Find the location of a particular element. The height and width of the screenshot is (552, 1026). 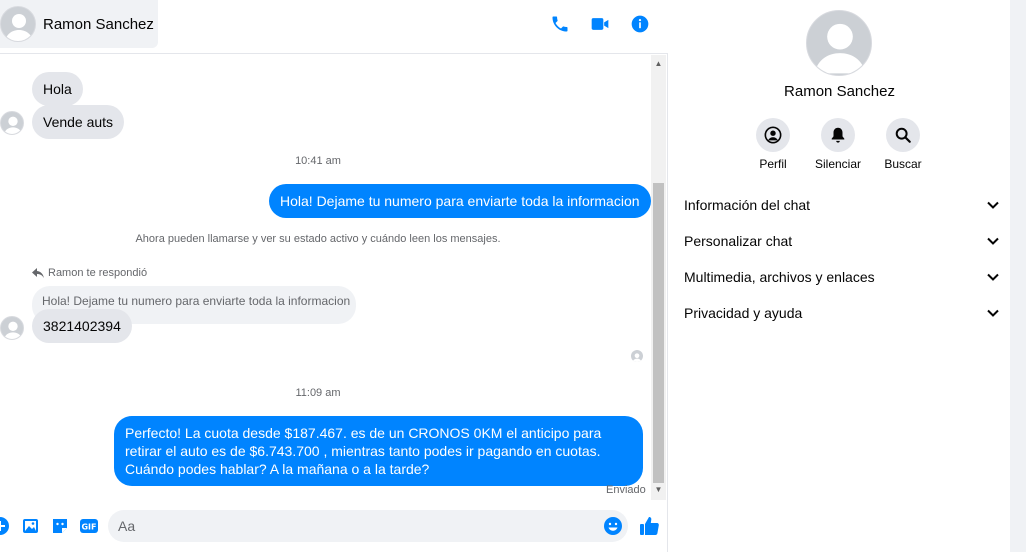

accordion-chat-info: Información del chat is located at coordinates (841, 205).